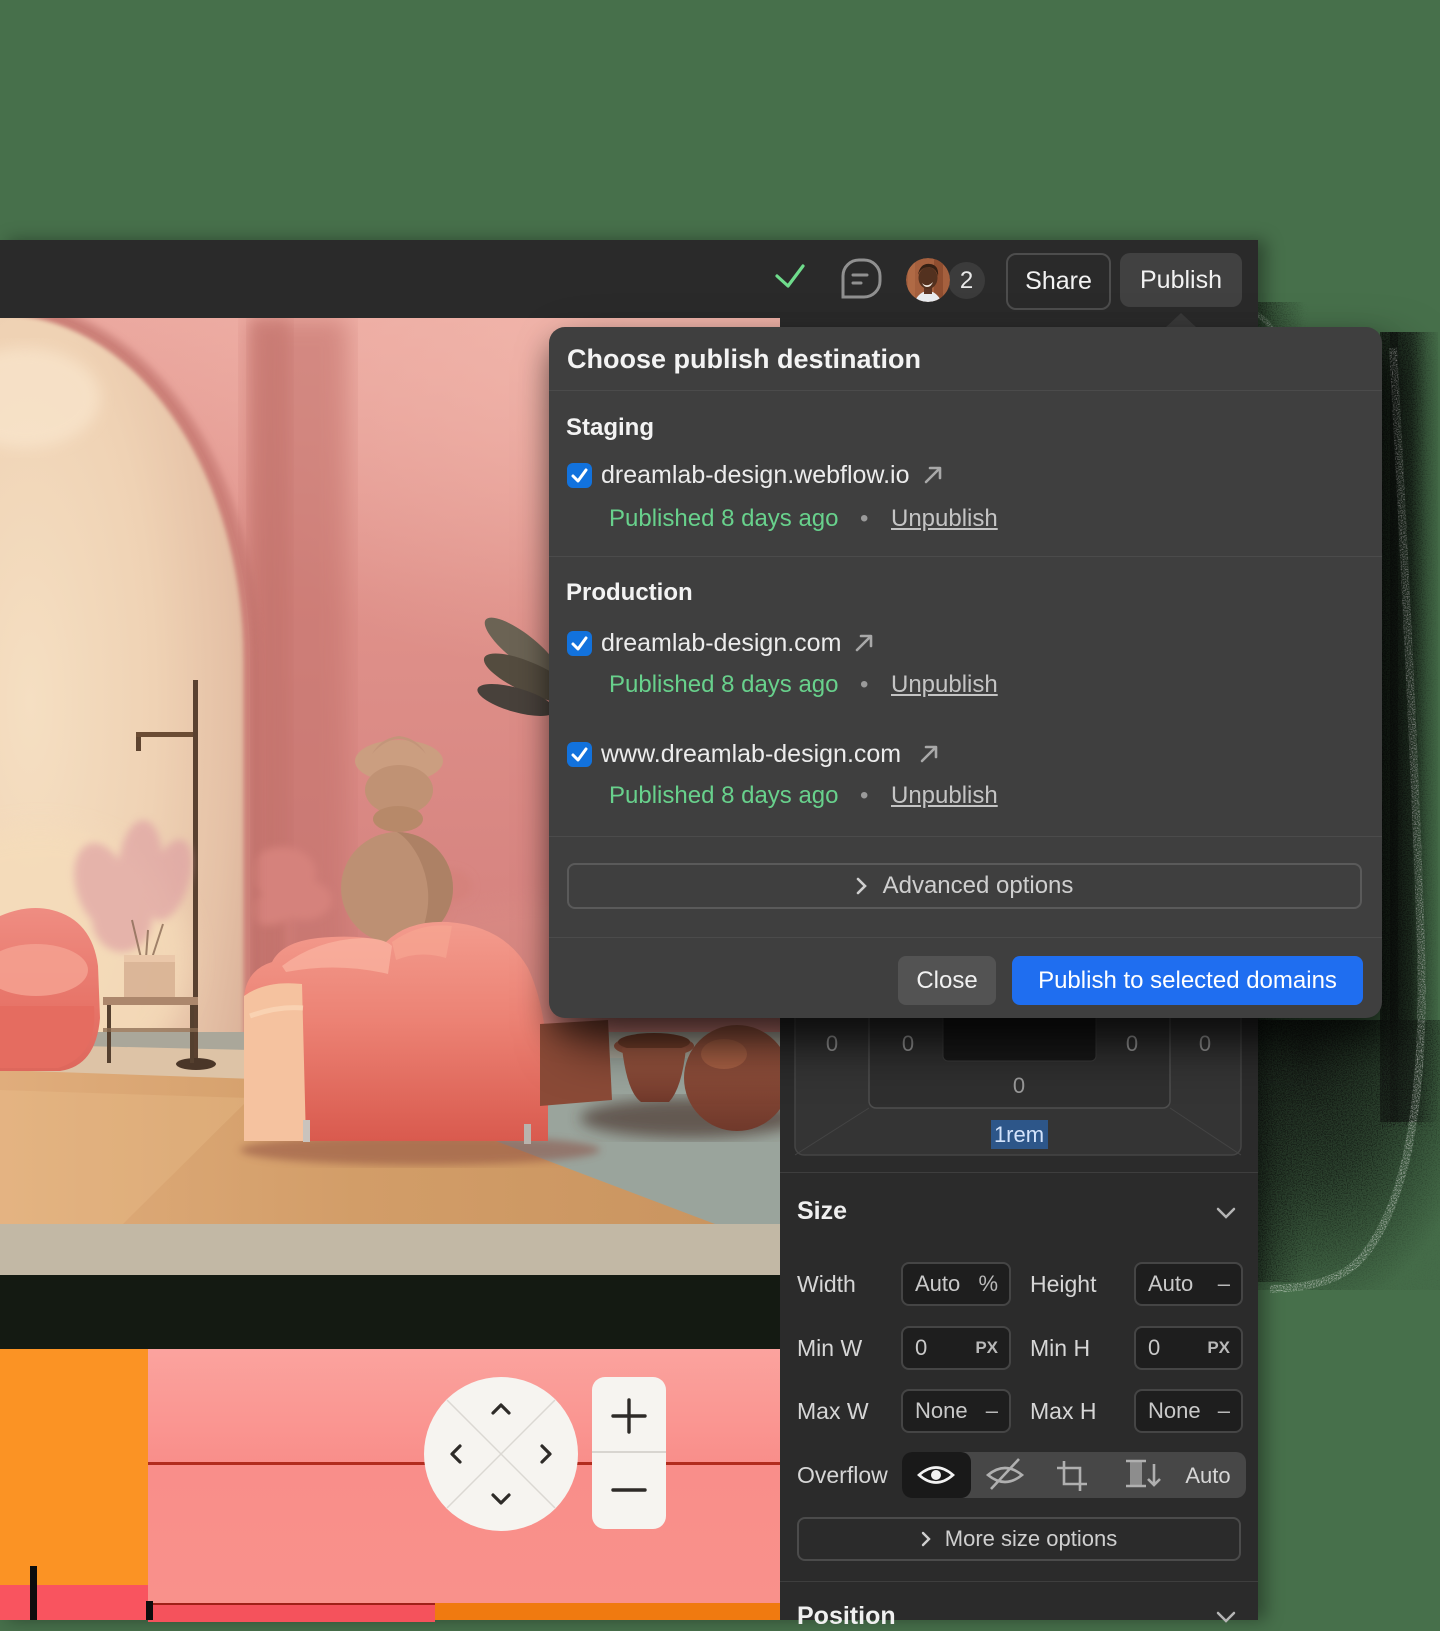 The image size is (1440, 1631). What do you see at coordinates (1019, 1134) in the screenshot?
I see `svg-text: 1rem` at bounding box center [1019, 1134].